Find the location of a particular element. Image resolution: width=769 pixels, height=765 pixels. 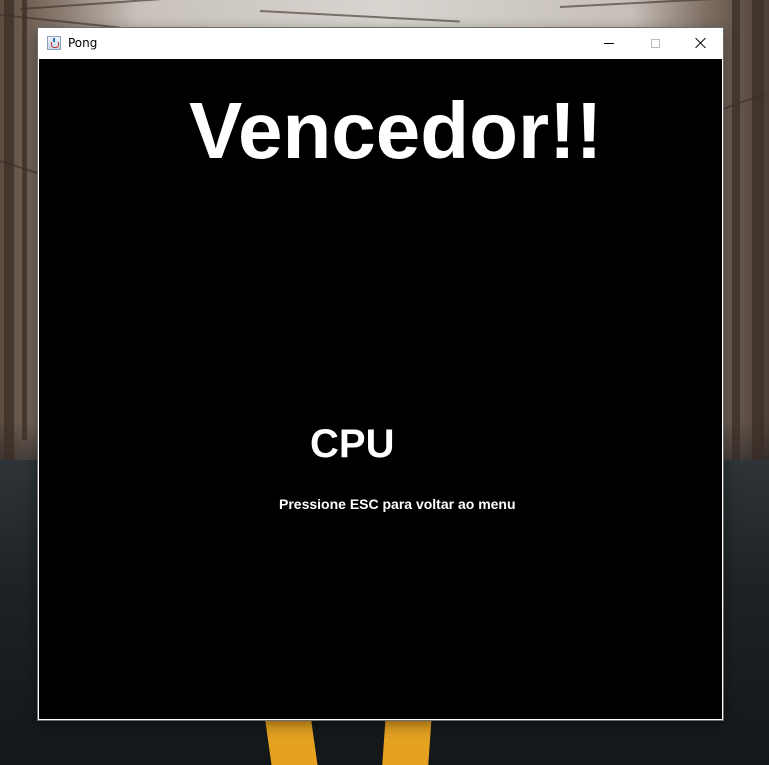

minimize-icon is located at coordinates (609, 43).